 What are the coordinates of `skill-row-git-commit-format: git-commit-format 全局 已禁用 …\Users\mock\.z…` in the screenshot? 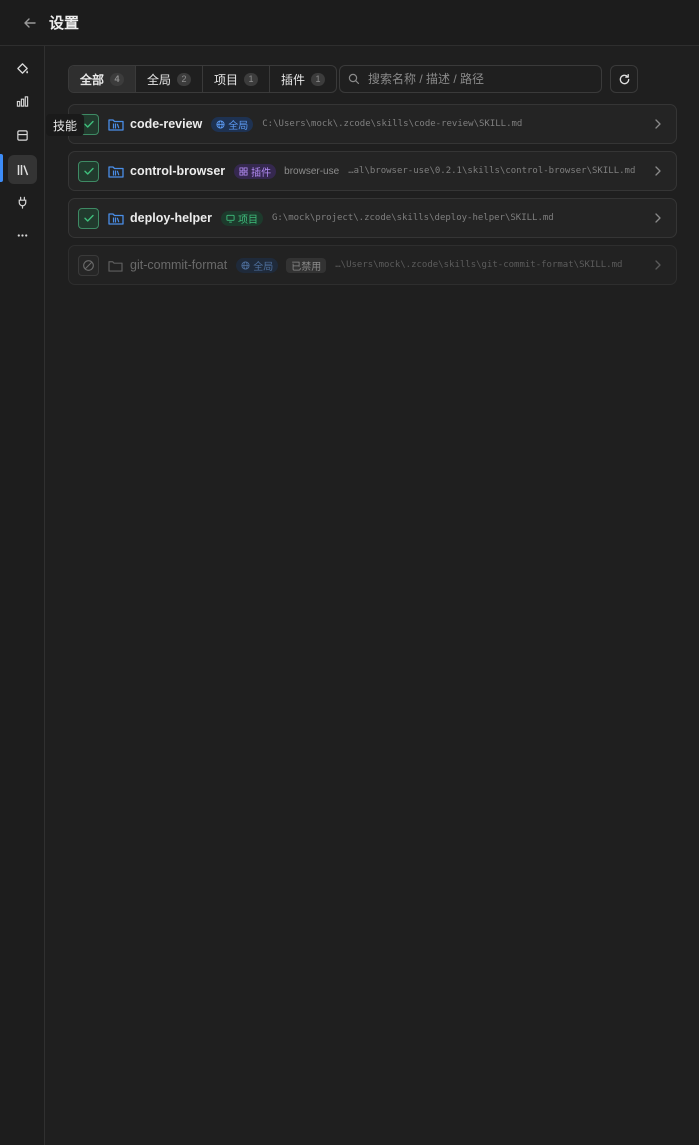 It's located at (372, 265).